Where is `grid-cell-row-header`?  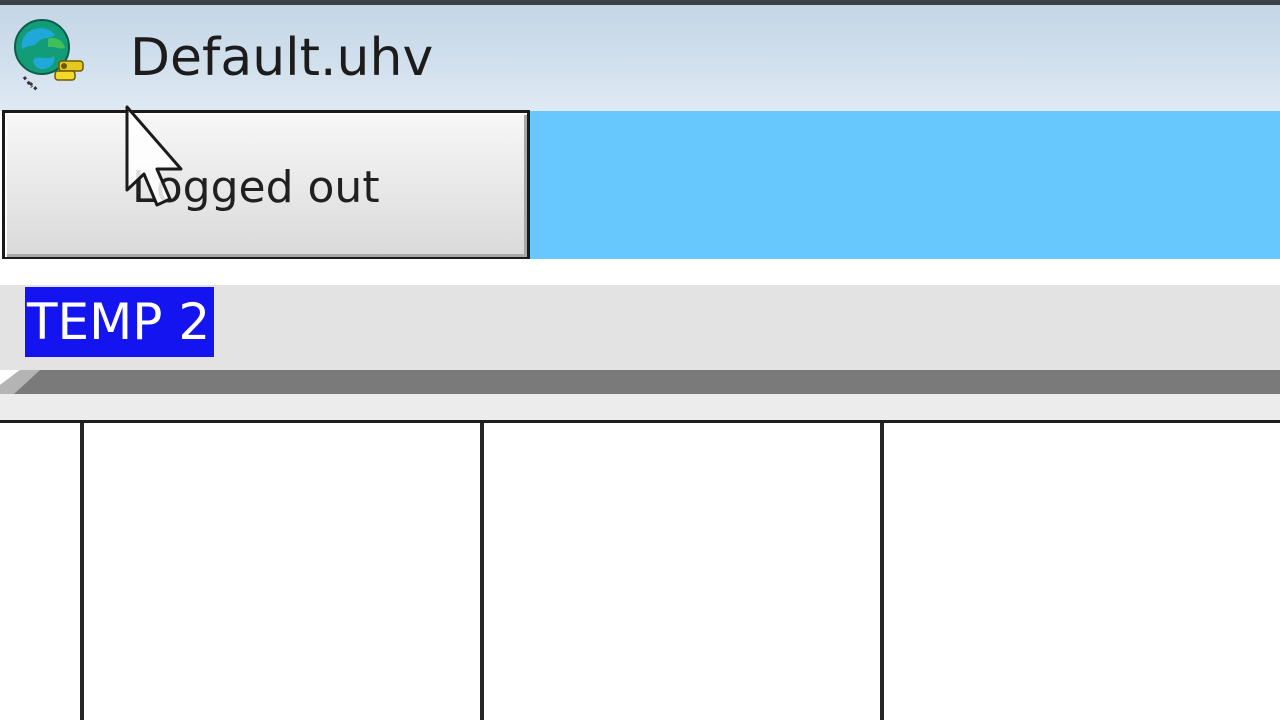
grid-cell-row-header is located at coordinates (40, 571).